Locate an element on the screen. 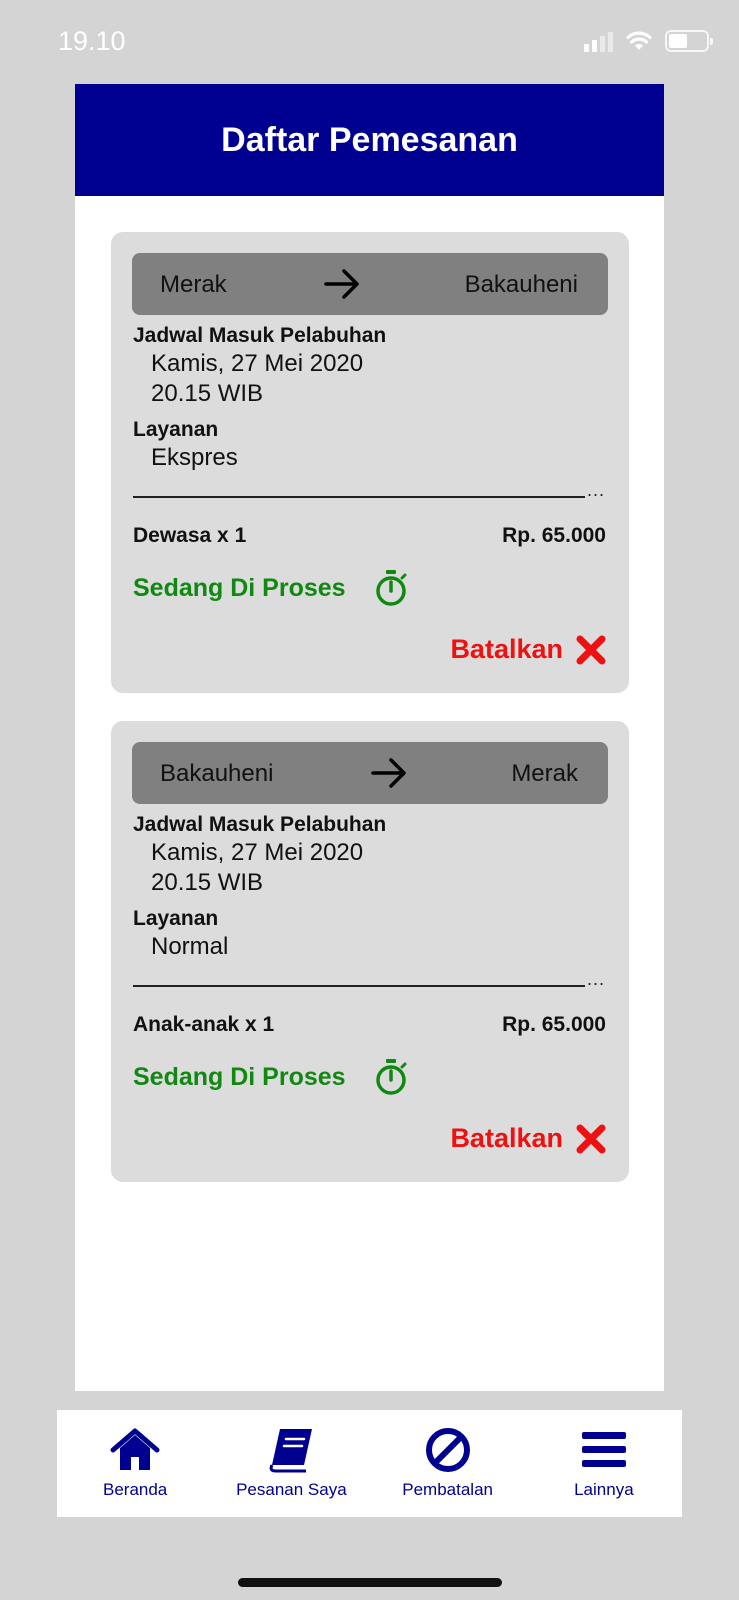  passenger-count: Anak-anak x 1 is located at coordinates (204, 1024).